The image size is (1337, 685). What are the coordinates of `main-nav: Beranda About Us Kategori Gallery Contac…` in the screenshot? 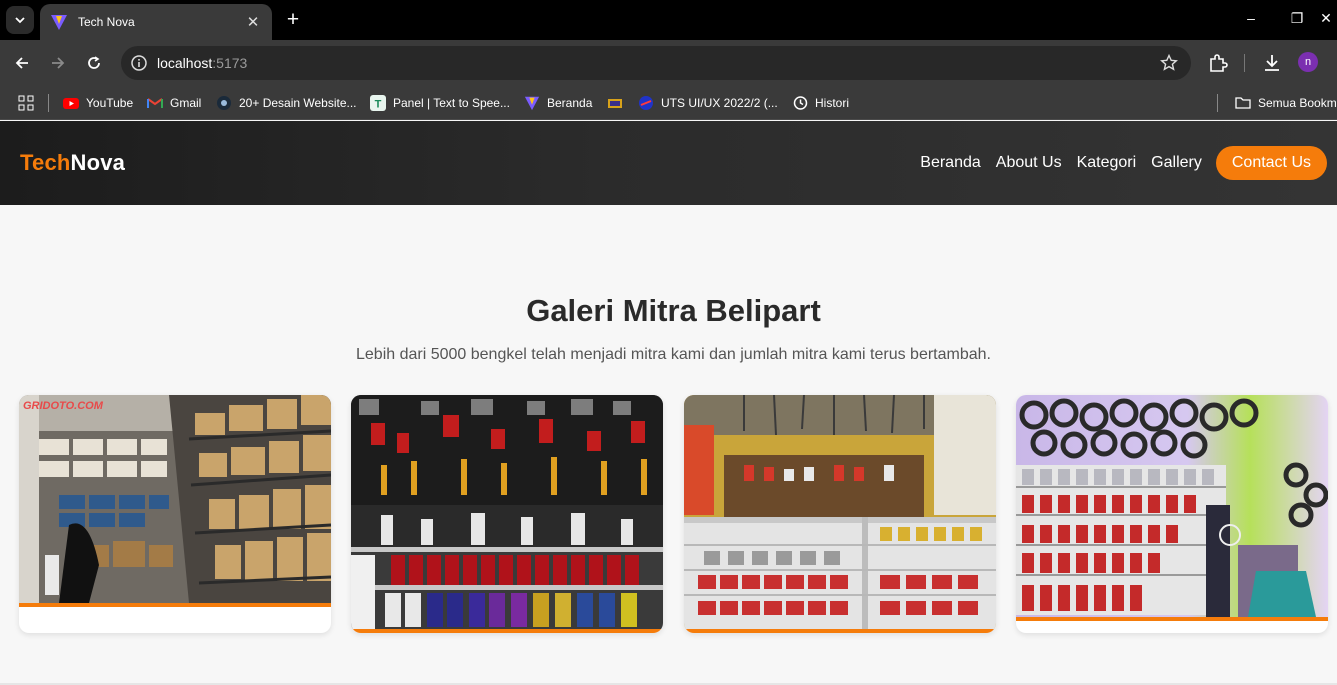 It's located at (1116, 163).